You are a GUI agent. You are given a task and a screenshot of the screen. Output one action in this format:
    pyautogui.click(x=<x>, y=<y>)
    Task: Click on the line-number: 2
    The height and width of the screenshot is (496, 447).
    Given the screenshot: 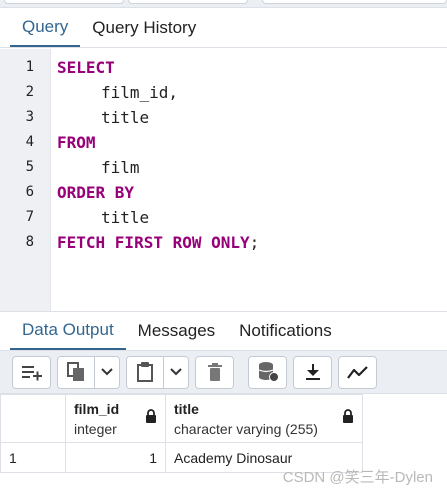 What is the action you would take?
    pyautogui.click(x=29, y=92)
    